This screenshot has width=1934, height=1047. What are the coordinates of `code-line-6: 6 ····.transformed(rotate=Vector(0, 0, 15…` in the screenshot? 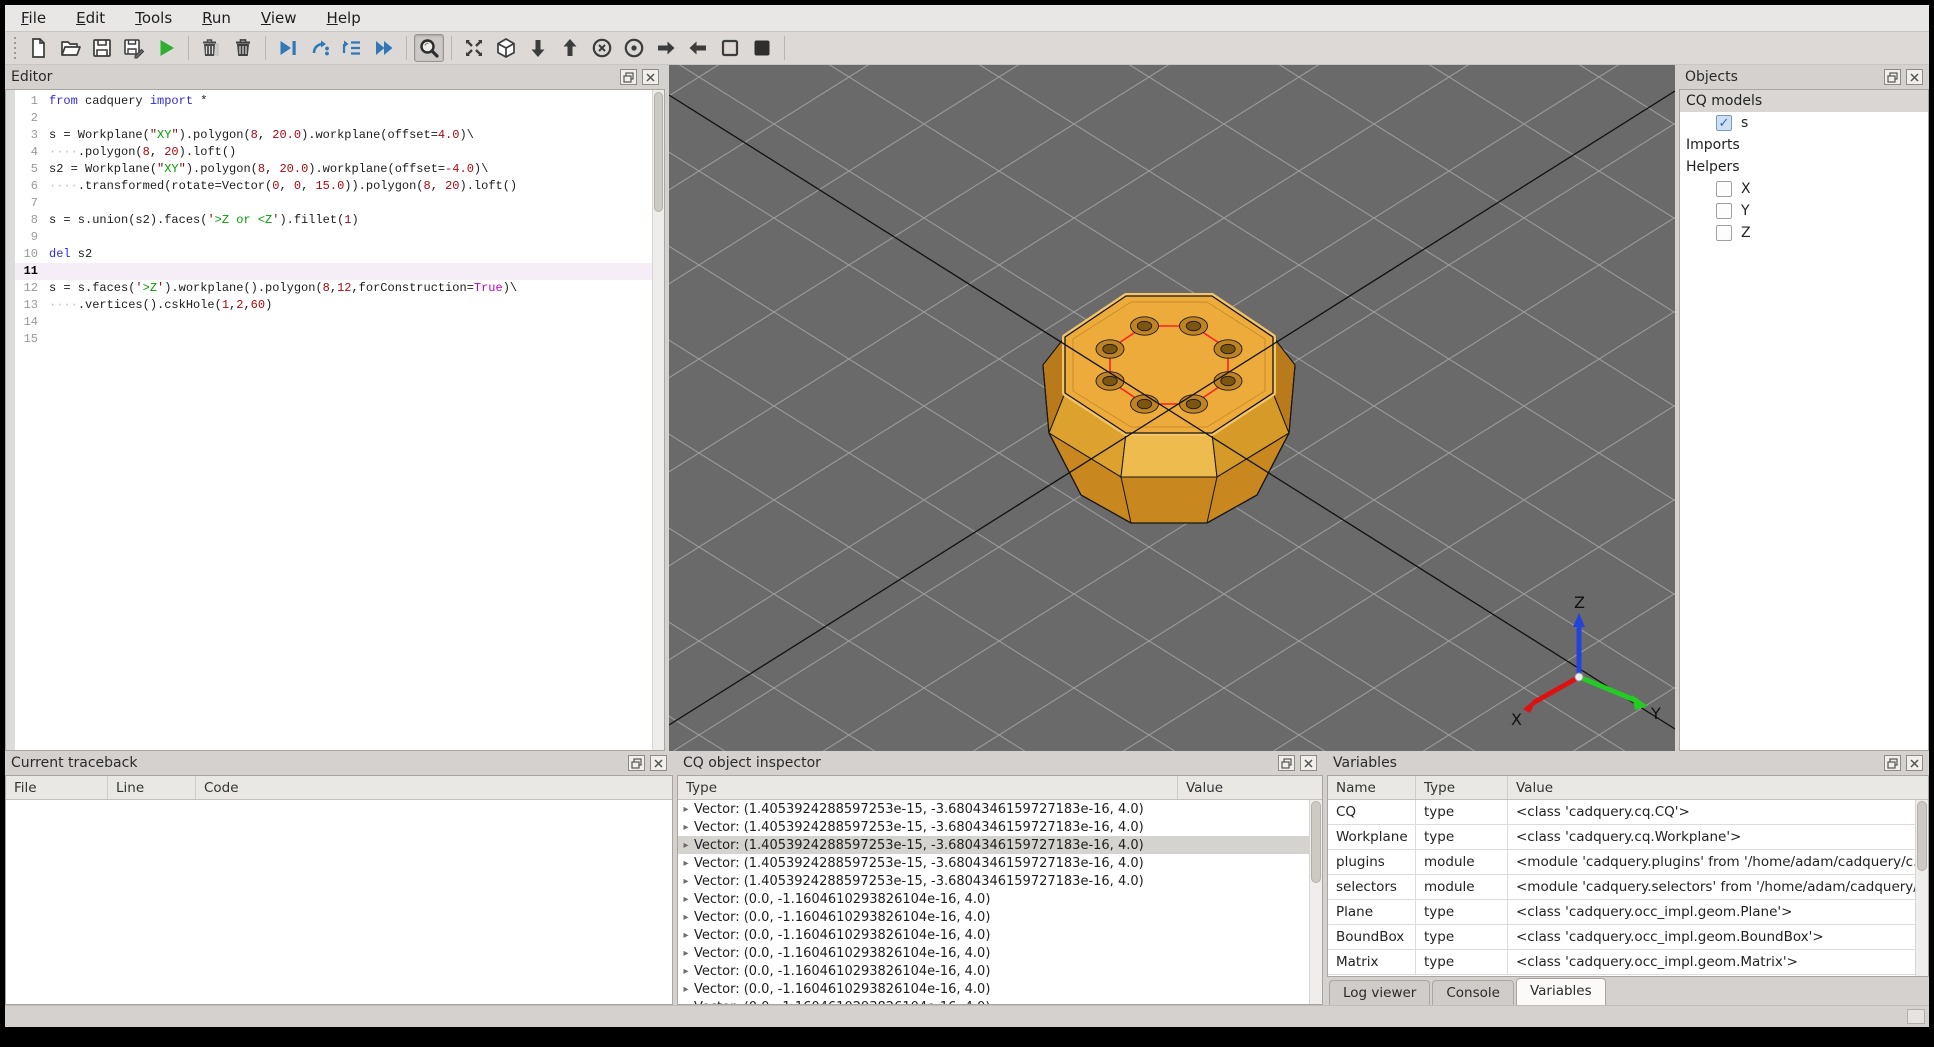 It's located at (333, 186).